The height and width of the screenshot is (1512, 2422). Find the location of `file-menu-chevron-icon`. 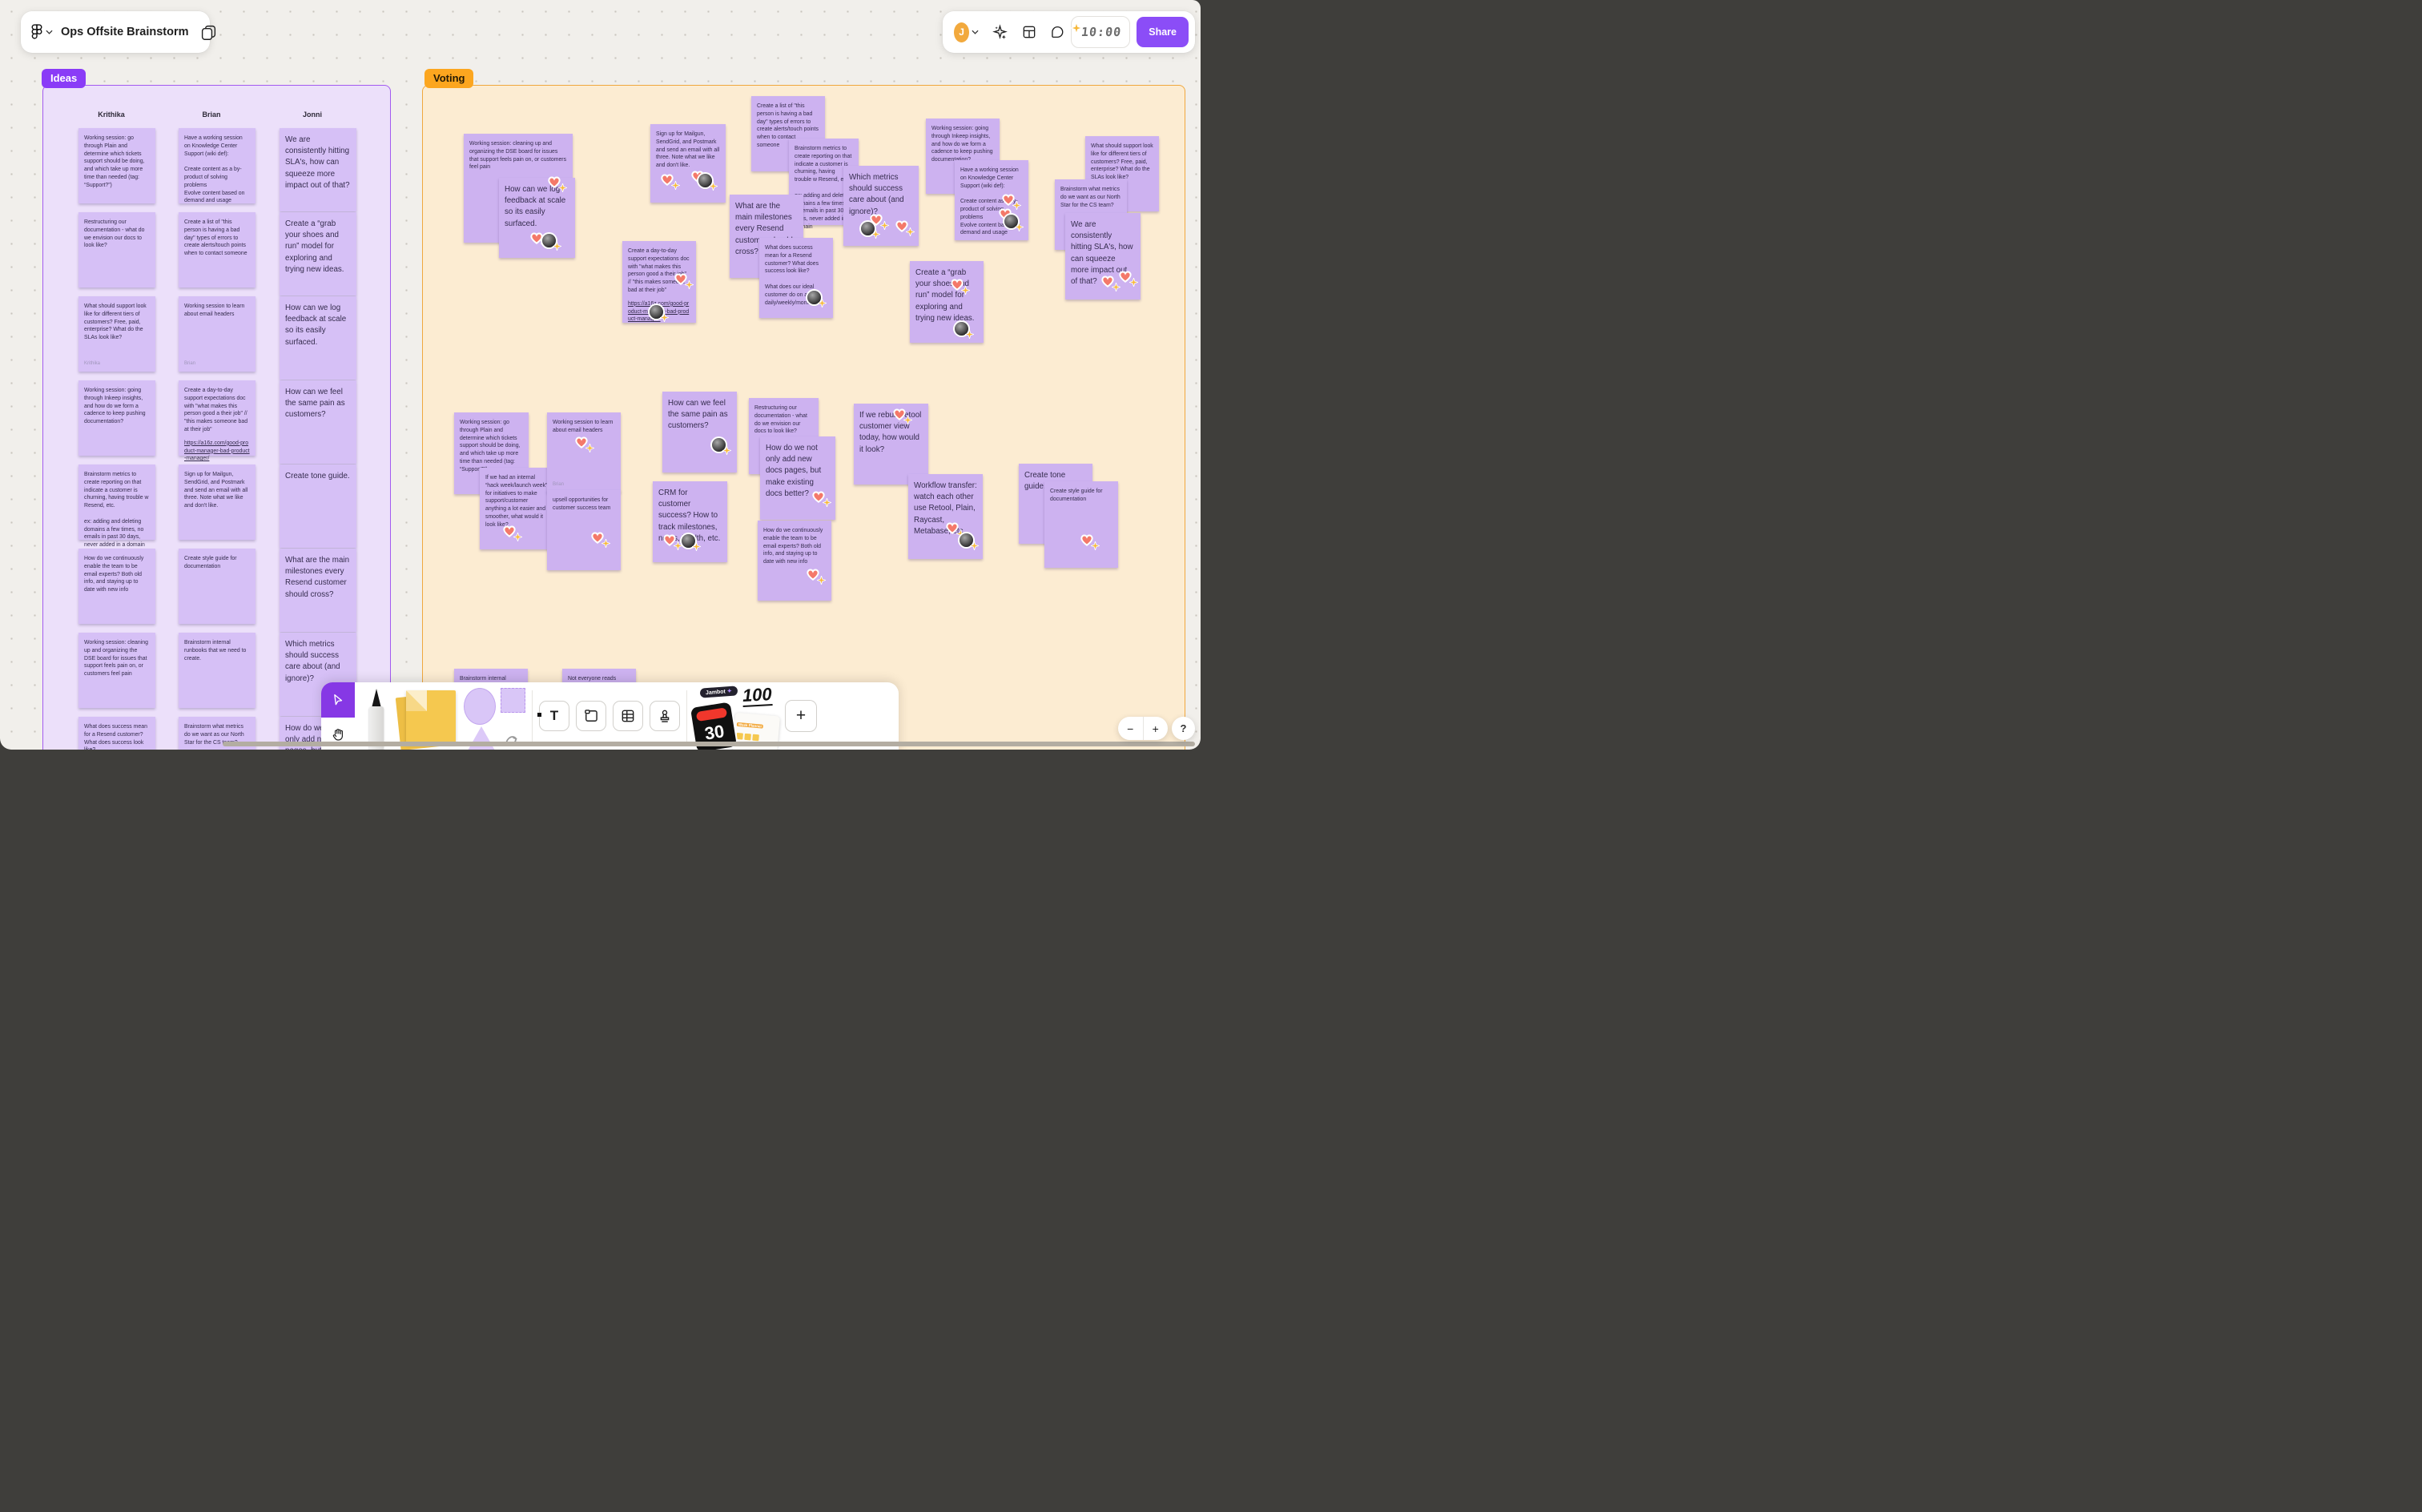

file-menu-chevron-icon is located at coordinates (49, 32).